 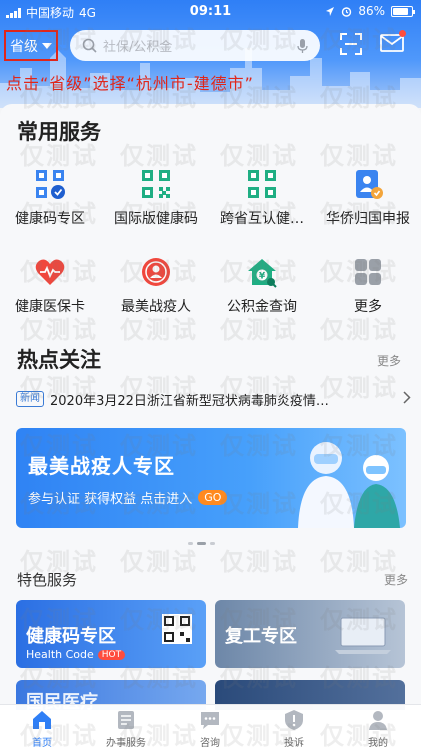 What do you see at coordinates (407, 397) in the screenshot?
I see `chevron-right-icon` at bounding box center [407, 397].